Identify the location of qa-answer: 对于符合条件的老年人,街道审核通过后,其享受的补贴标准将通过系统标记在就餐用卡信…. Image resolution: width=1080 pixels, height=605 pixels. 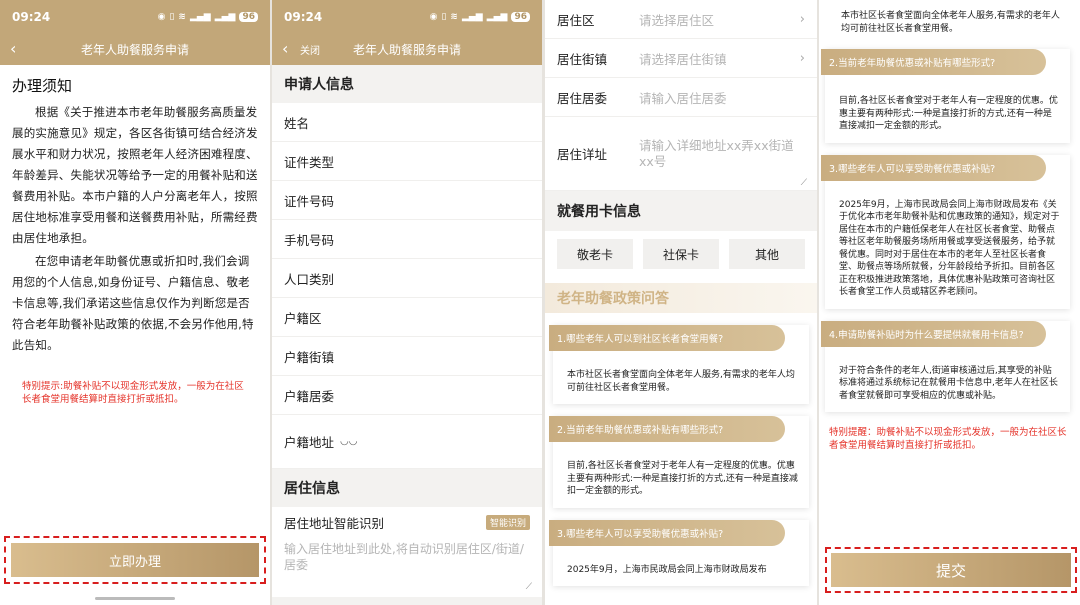
(948, 383).